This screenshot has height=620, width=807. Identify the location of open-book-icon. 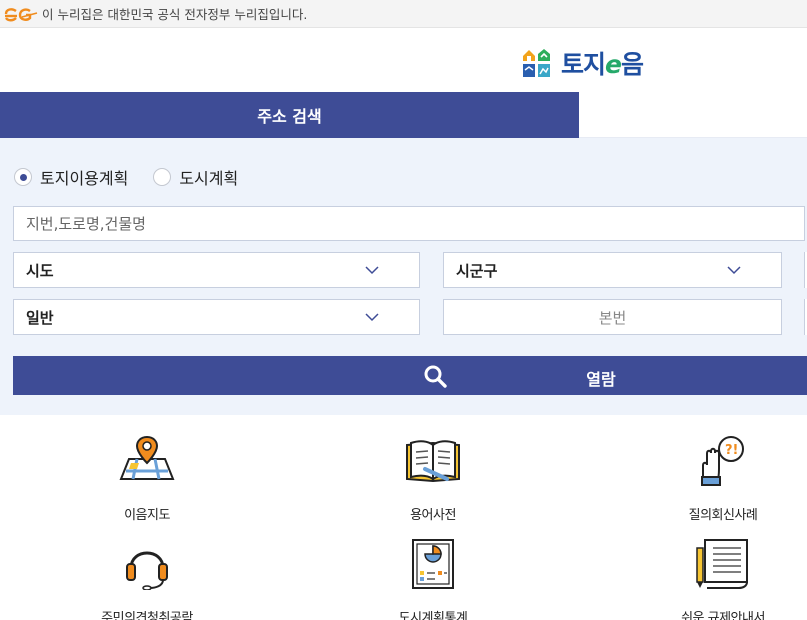
(433, 461).